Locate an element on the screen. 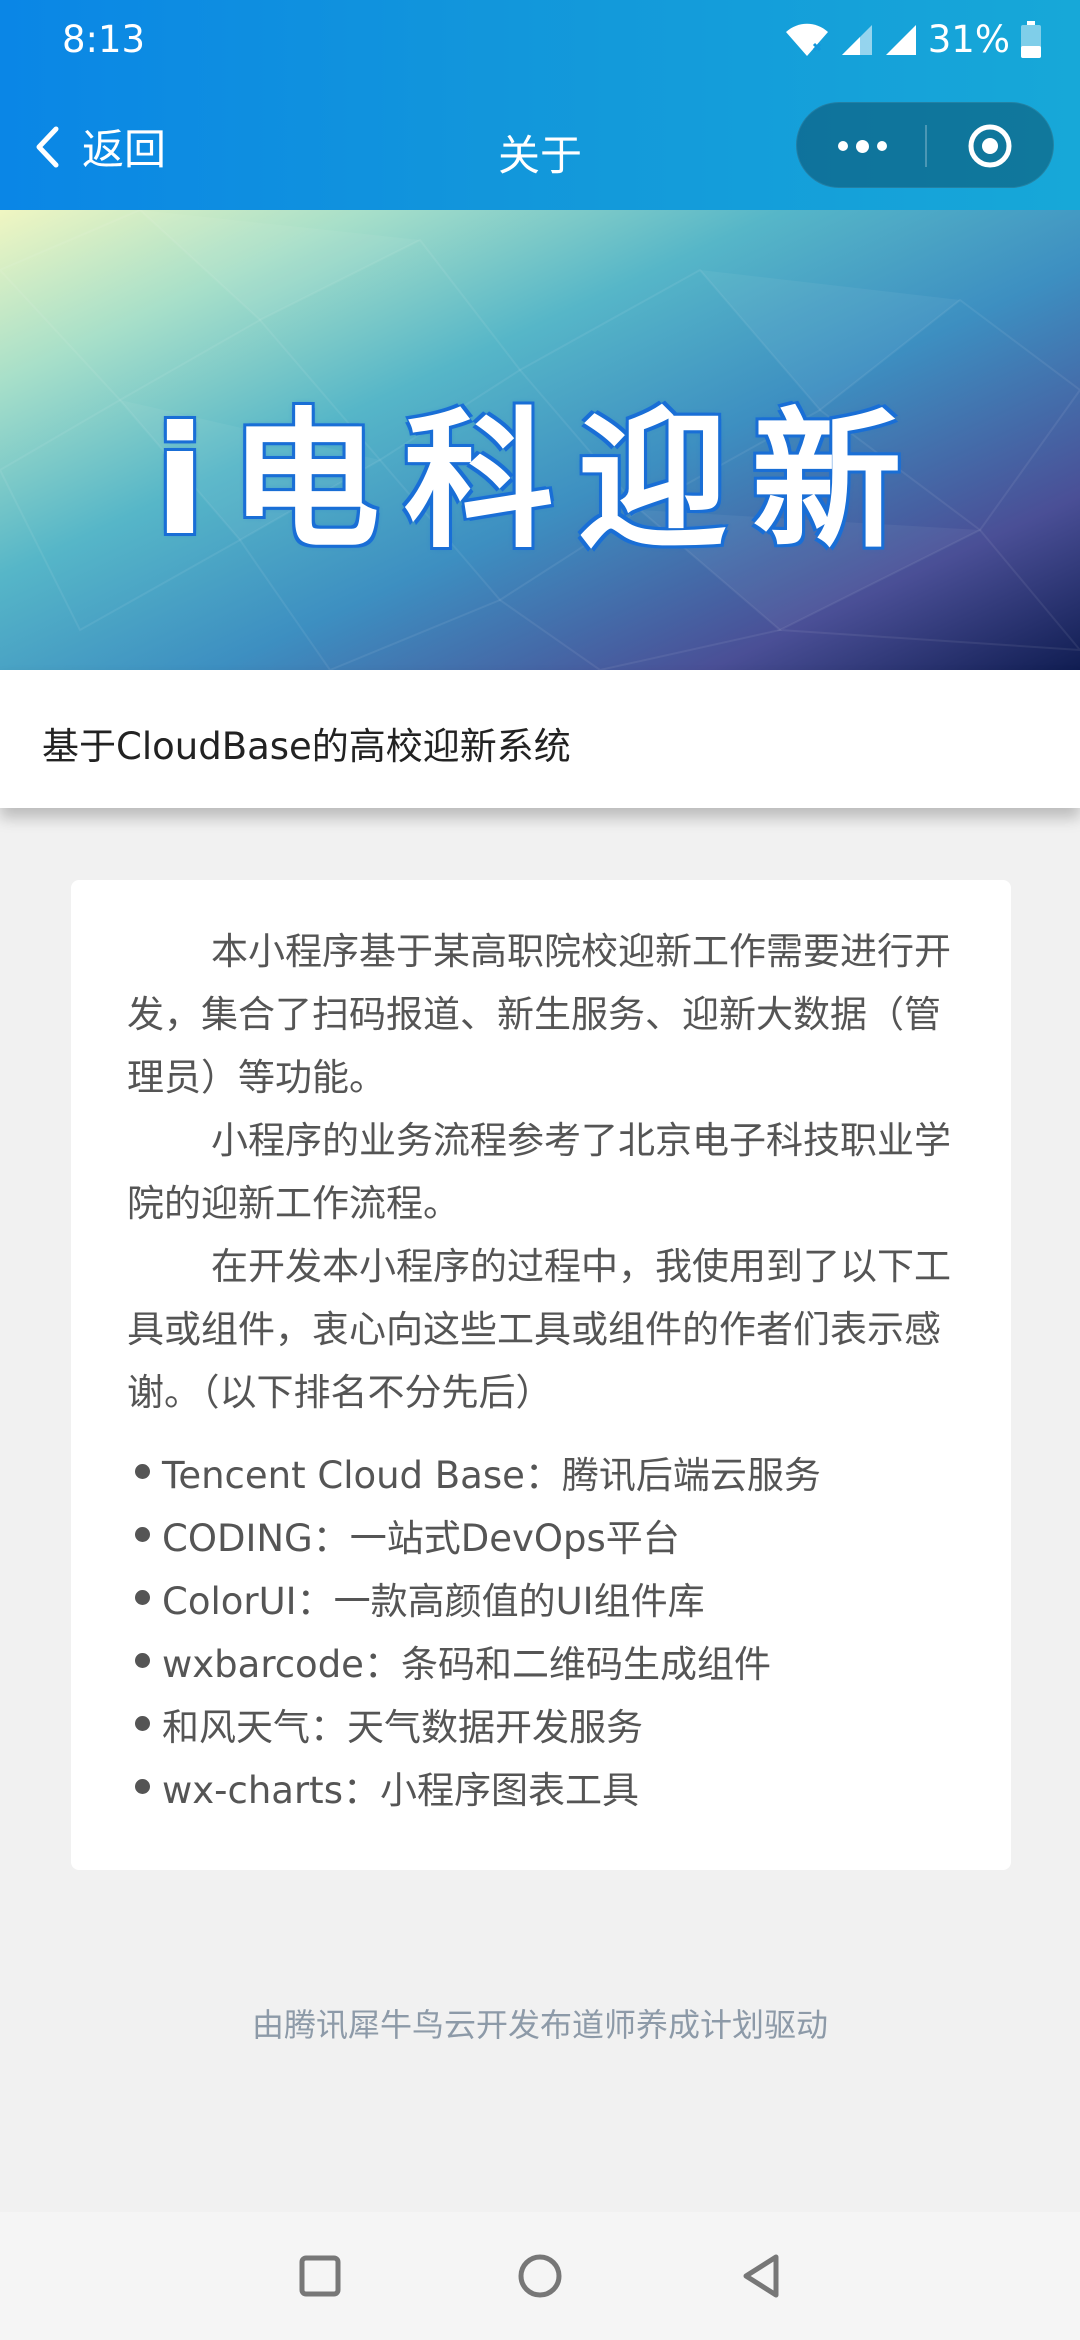 This screenshot has height=2340, width=1080. list-item: wx-charts：小程序图表工具 is located at coordinates (555, 1786).